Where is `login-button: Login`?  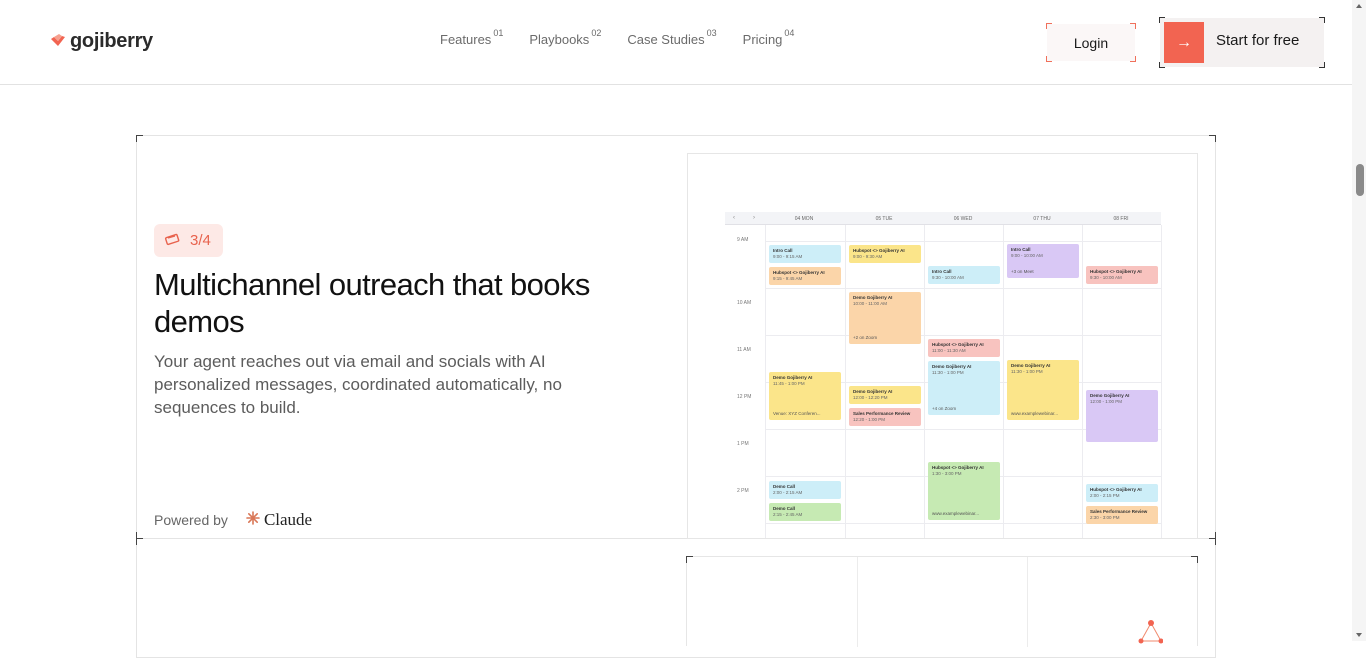
login-button: Login is located at coordinates (1091, 42).